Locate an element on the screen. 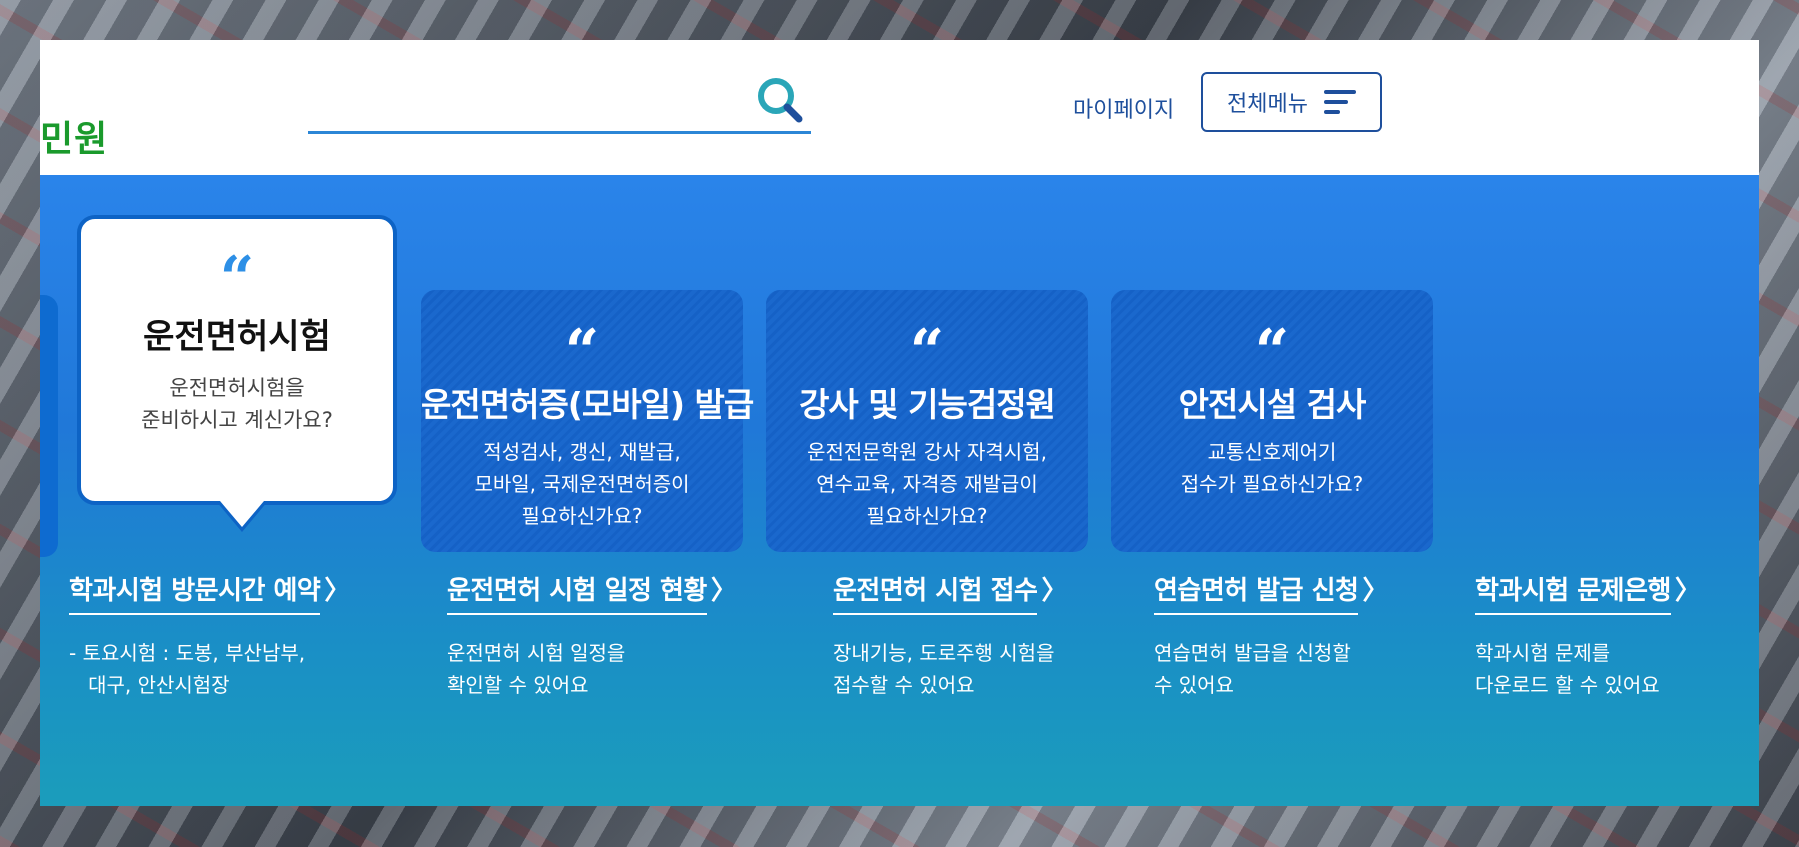  link-exam-application: 운전면허 시험 접수 〉 장내기능, 도로주행 시험을 접수할 수 있어요 is located at coordinates (950, 635).